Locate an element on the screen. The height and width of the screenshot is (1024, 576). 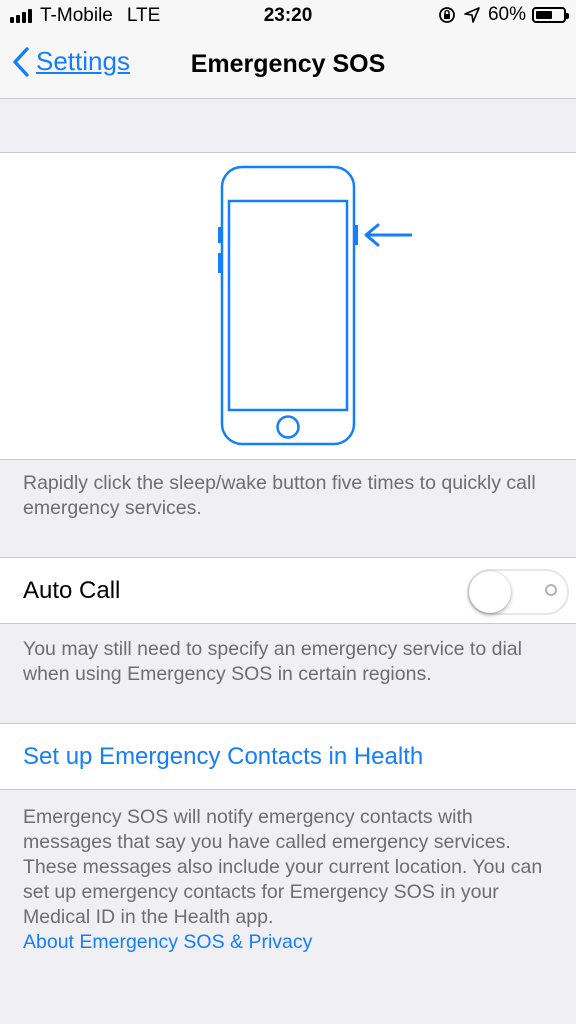
battery-percent: 60% is located at coordinates (506, 14).